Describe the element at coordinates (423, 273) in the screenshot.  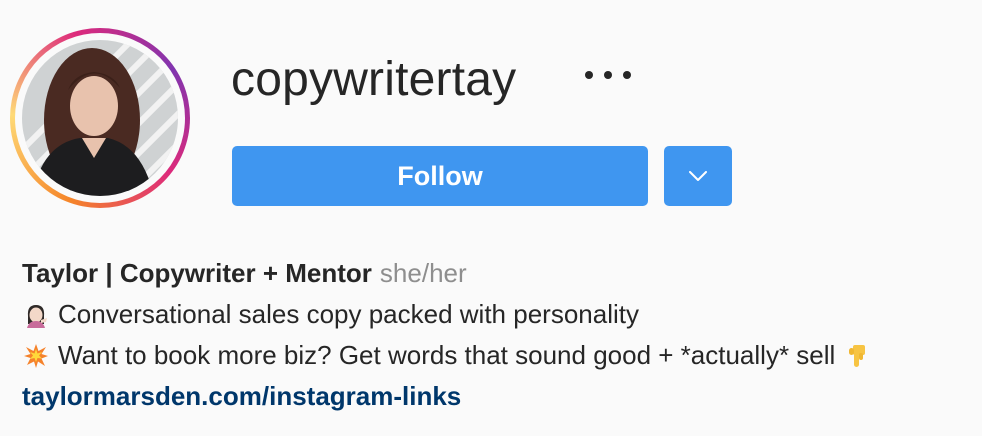
I see `pronouns: she/her` at that location.